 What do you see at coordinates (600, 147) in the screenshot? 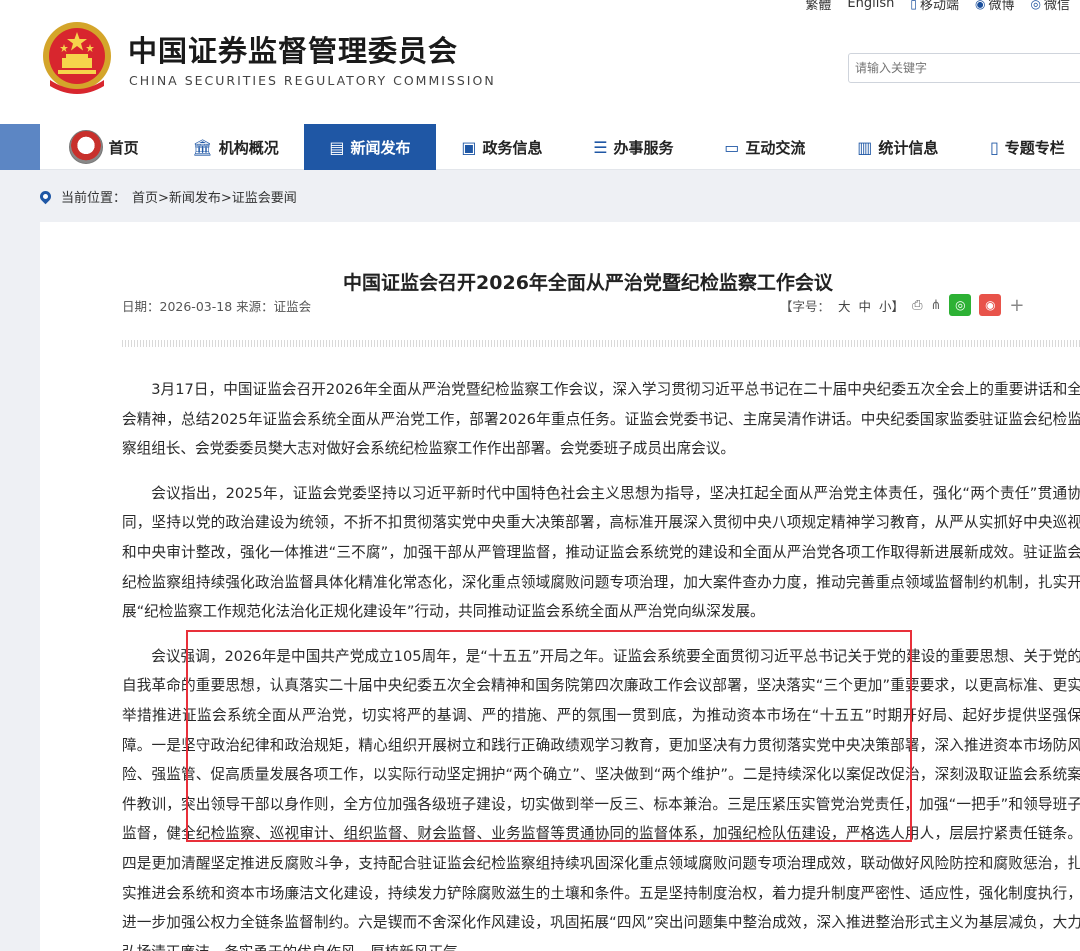
I see `checklist-icon: ☰` at bounding box center [600, 147].